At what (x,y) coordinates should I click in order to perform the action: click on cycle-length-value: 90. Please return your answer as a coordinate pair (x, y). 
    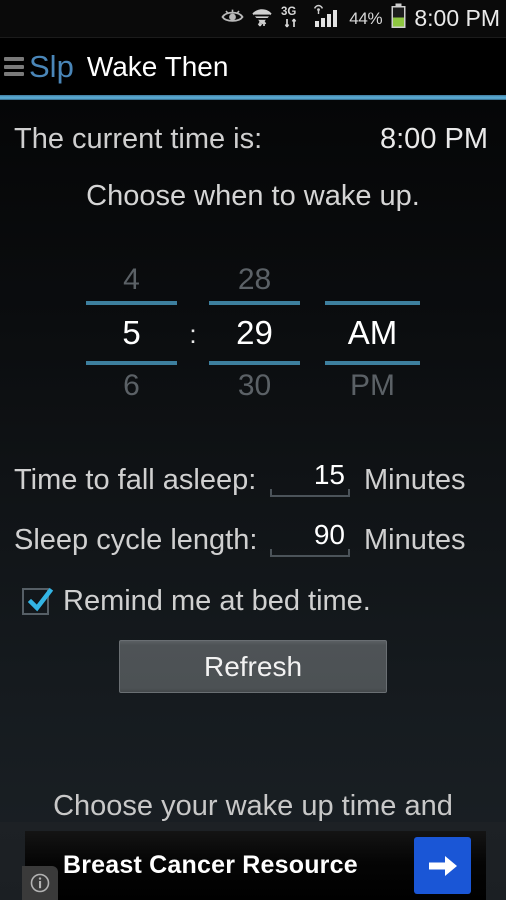
    Looking at the image, I should click on (329, 534).